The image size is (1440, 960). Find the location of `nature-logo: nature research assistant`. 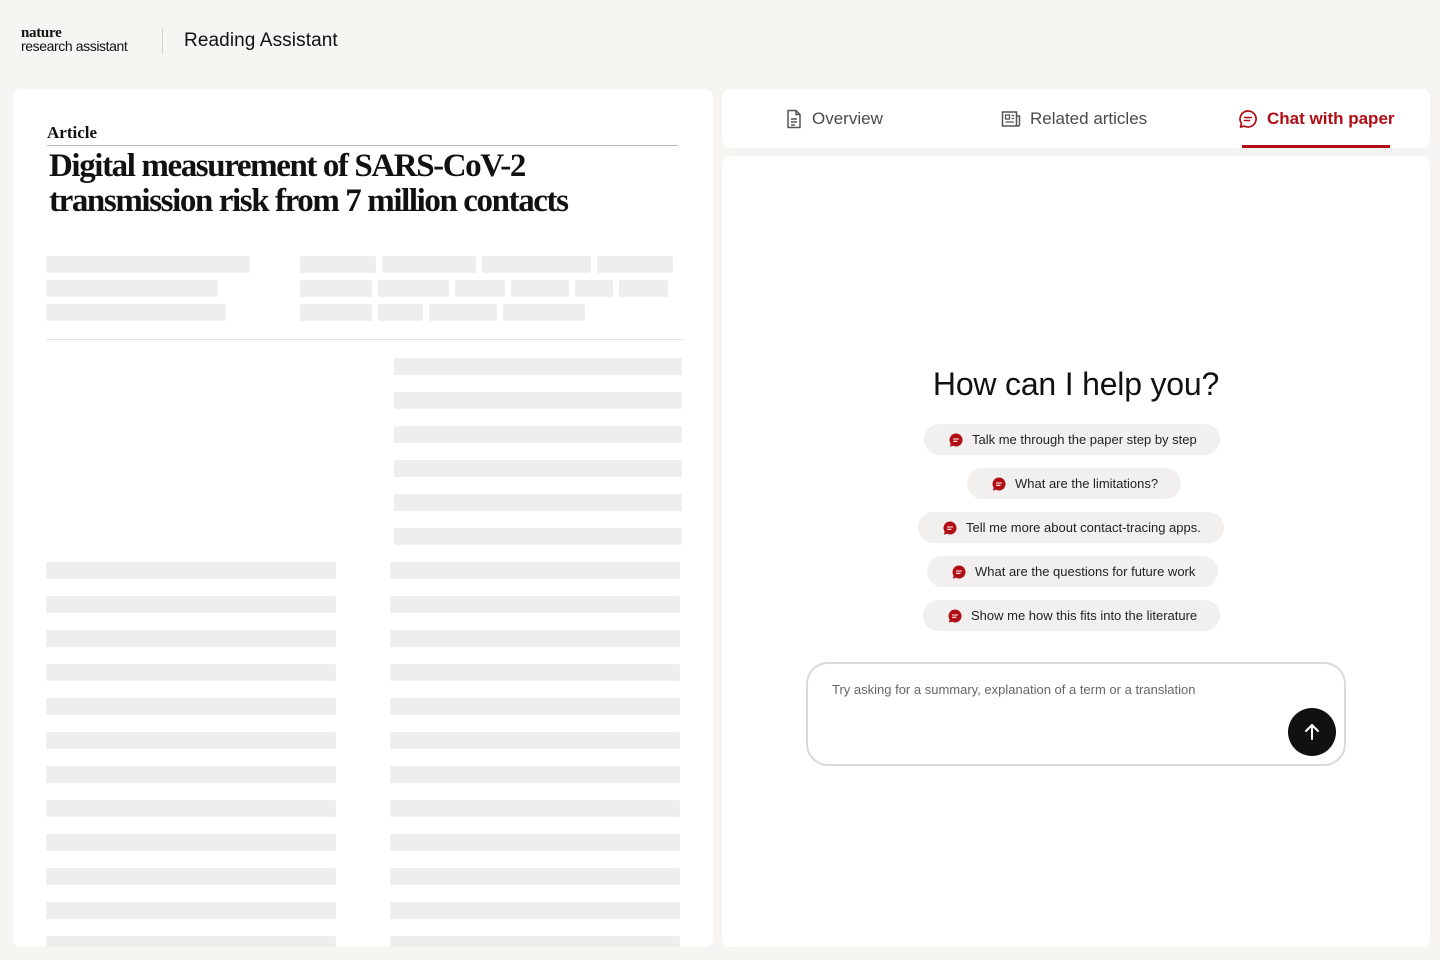

nature-logo: nature research assistant is located at coordinates (74, 40).